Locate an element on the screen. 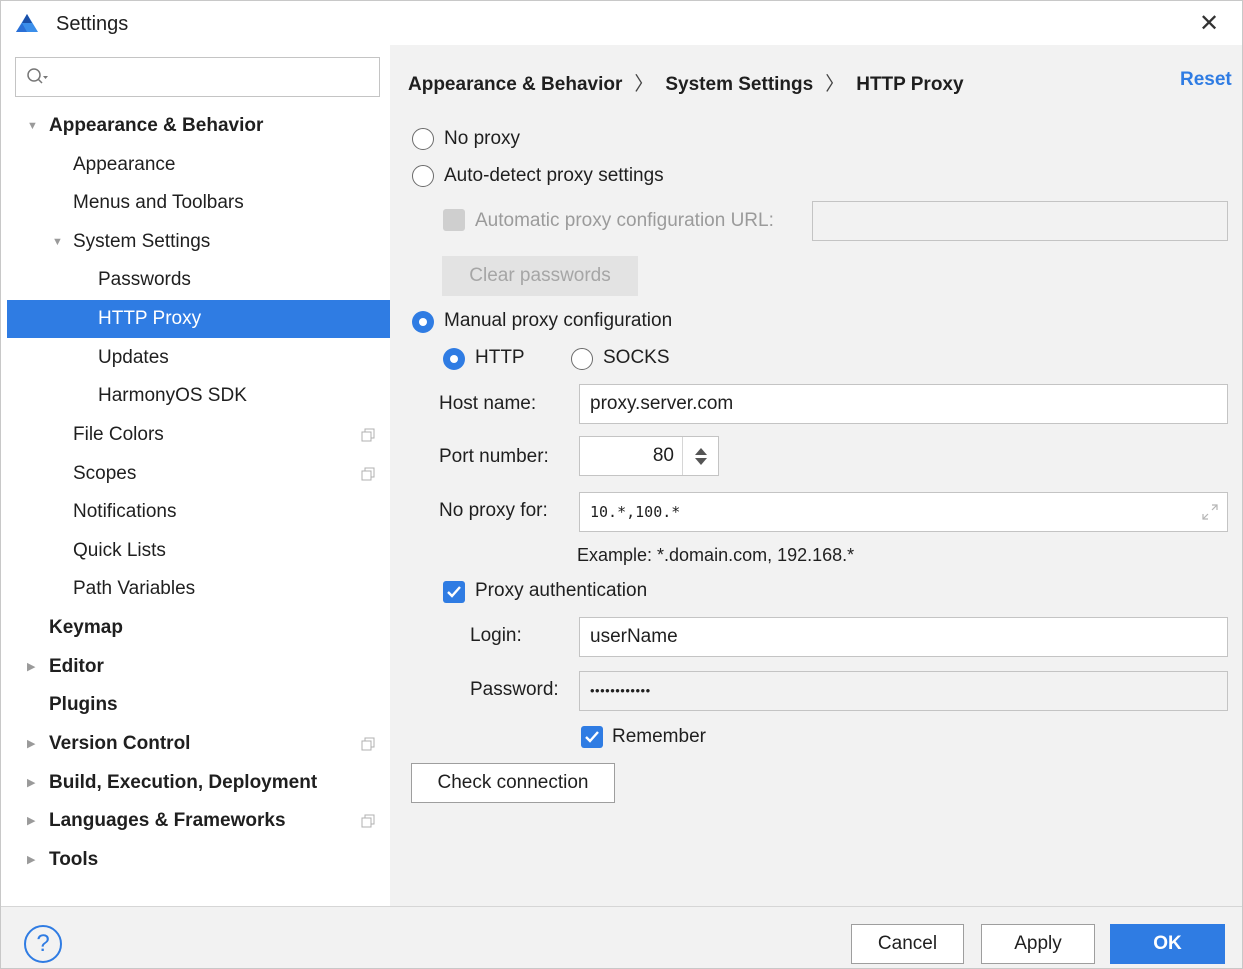 This screenshot has height=969, width=1243. ok-button: OK is located at coordinates (1167, 944).